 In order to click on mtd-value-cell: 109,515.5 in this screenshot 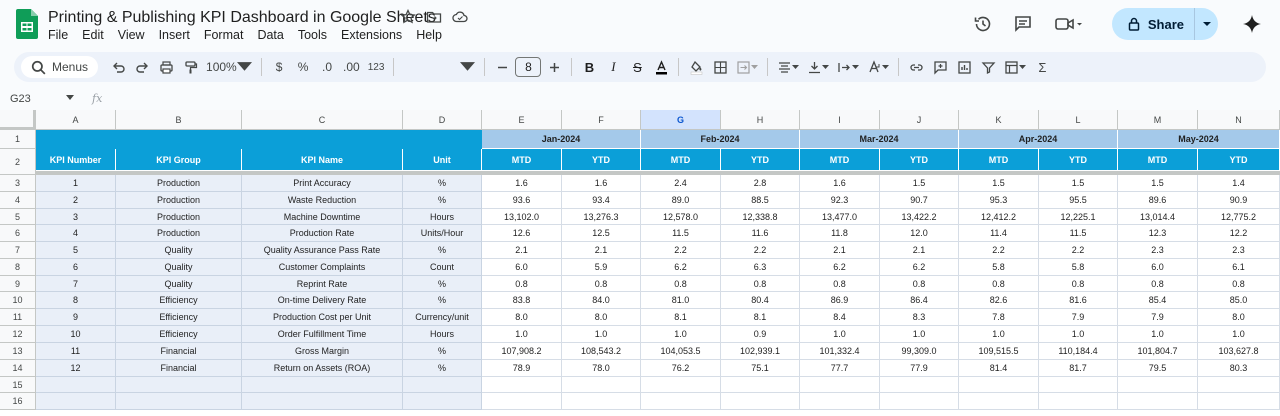, I will do `click(999, 351)`.